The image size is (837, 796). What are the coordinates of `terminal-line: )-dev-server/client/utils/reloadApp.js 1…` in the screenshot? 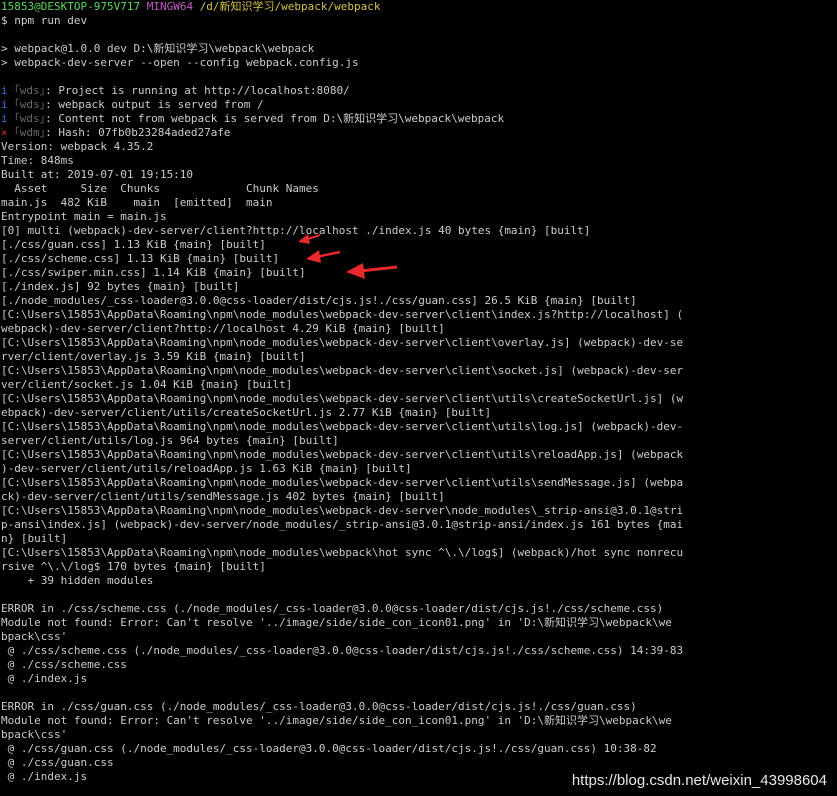 It's located at (419, 469).